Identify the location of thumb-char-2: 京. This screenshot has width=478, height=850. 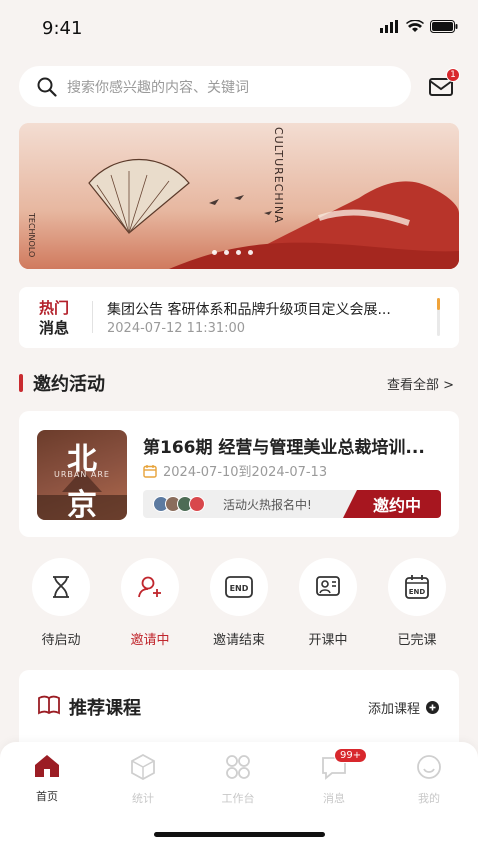
(82, 504).